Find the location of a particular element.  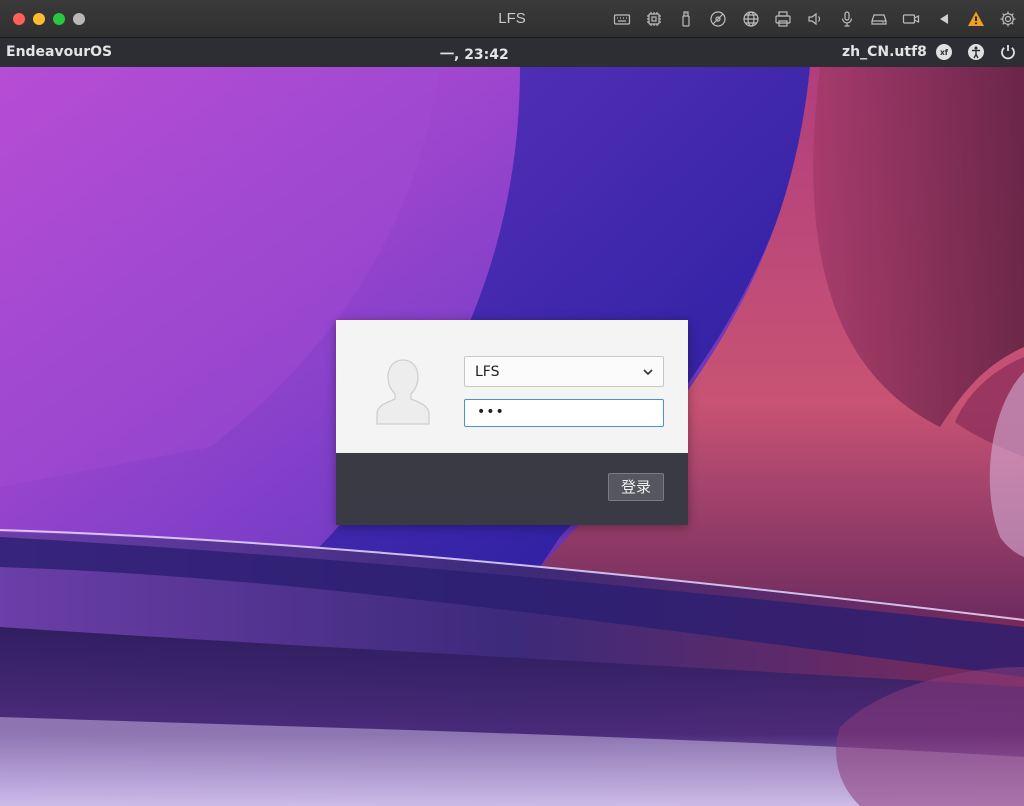

clock: 一, 23:42 is located at coordinates (474, 55).